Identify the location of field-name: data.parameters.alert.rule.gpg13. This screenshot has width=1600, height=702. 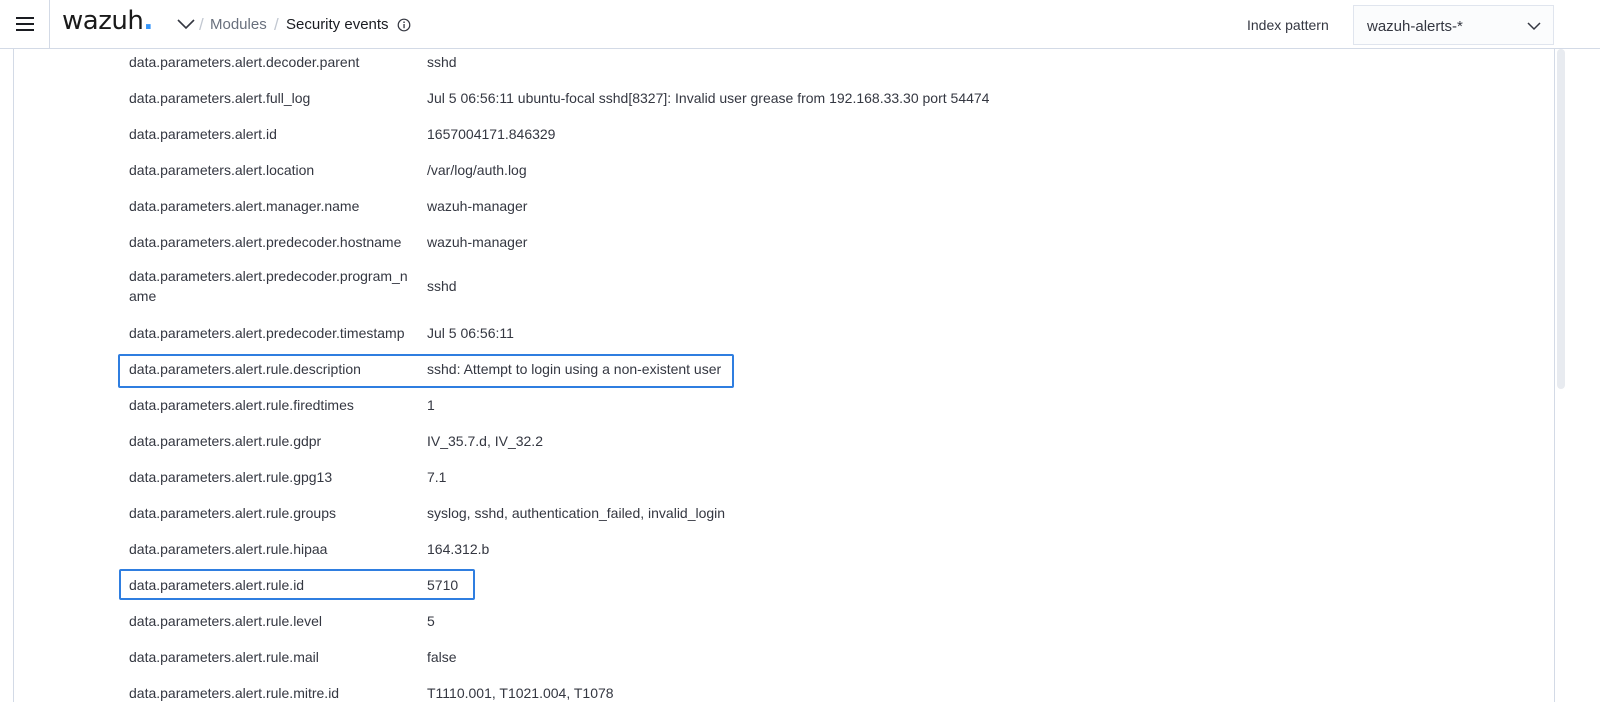
(231, 477).